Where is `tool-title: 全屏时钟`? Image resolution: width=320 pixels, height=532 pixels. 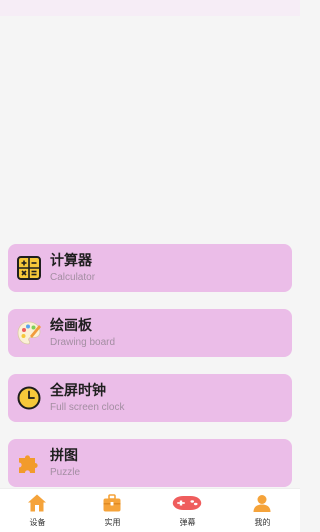
tool-title: 全屏时钟 is located at coordinates (78, 391).